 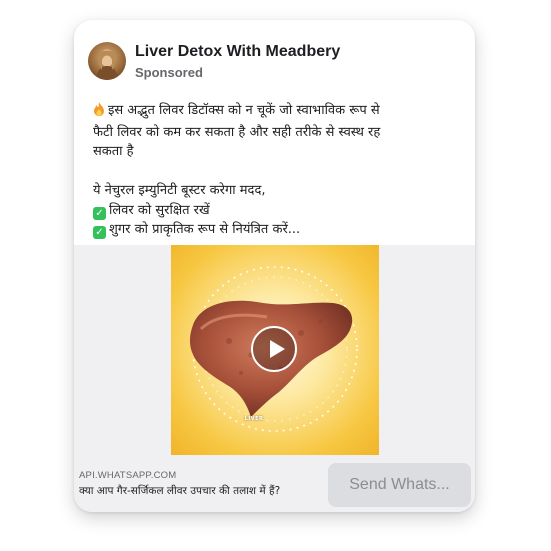 I want to click on overlay-label: LIVER, so click(x=254, y=419).